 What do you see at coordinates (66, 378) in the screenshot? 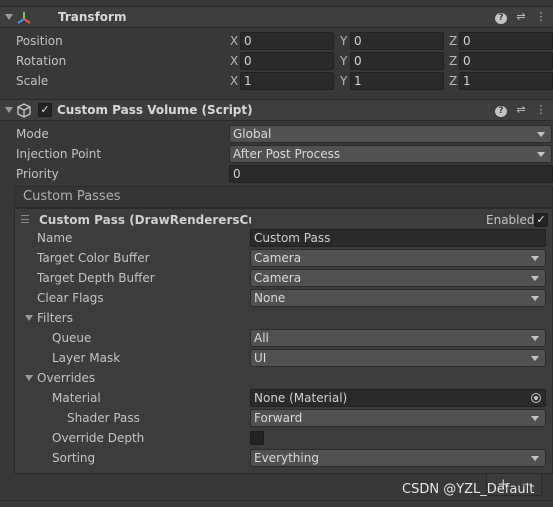
I see `overrides-label: Overrides` at bounding box center [66, 378].